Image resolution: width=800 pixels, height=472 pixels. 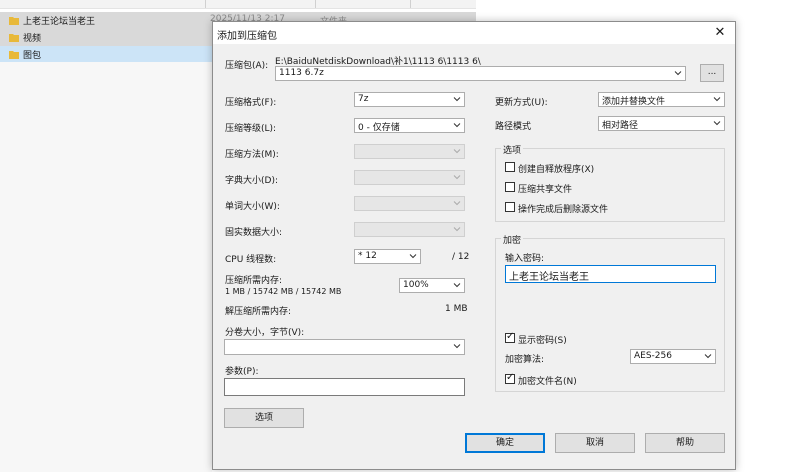 What do you see at coordinates (563, 210) in the screenshot?
I see `delete-label: 操作完成后删除源文件` at bounding box center [563, 210].